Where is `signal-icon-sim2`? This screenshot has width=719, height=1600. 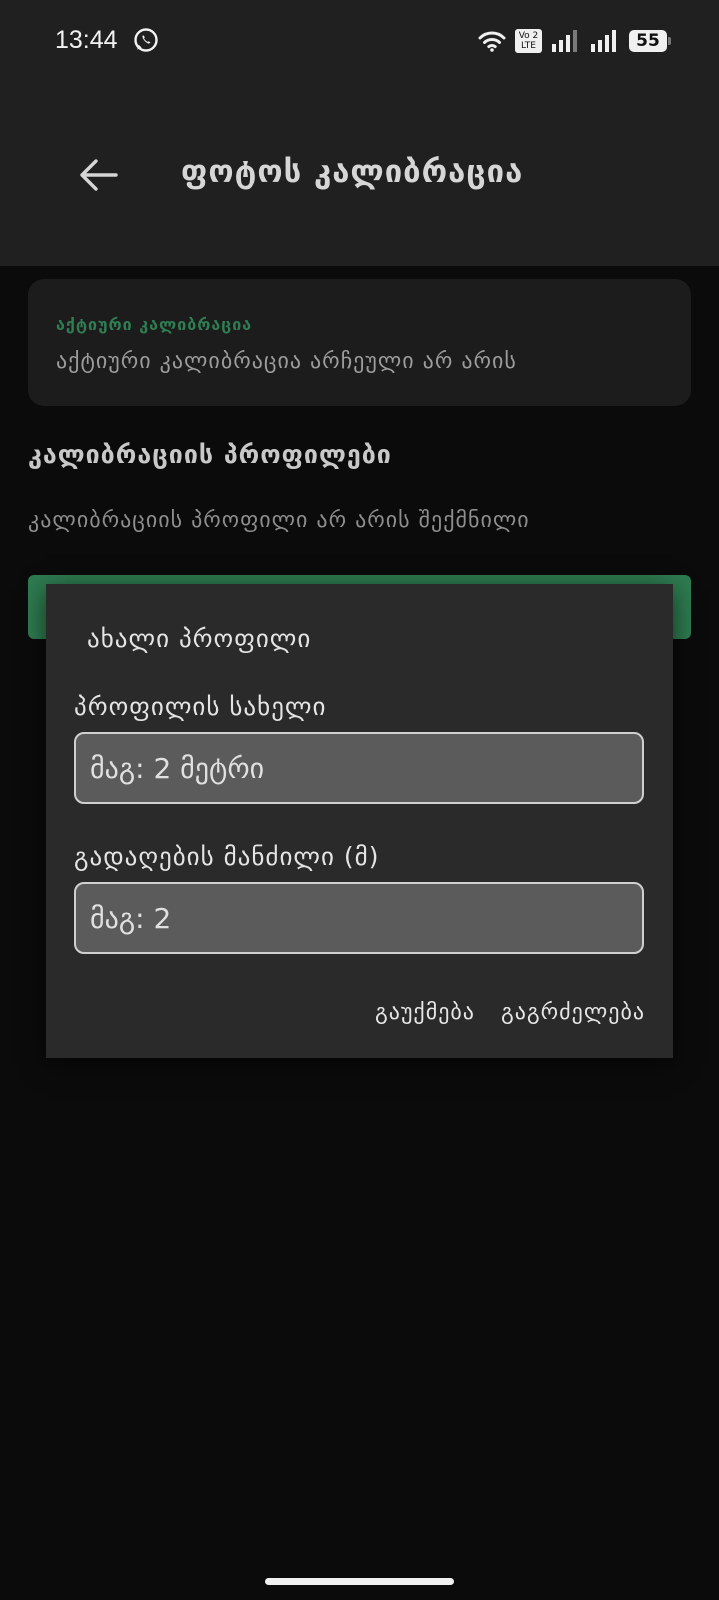
signal-icon-sim2 is located at coordinates (603, 41).